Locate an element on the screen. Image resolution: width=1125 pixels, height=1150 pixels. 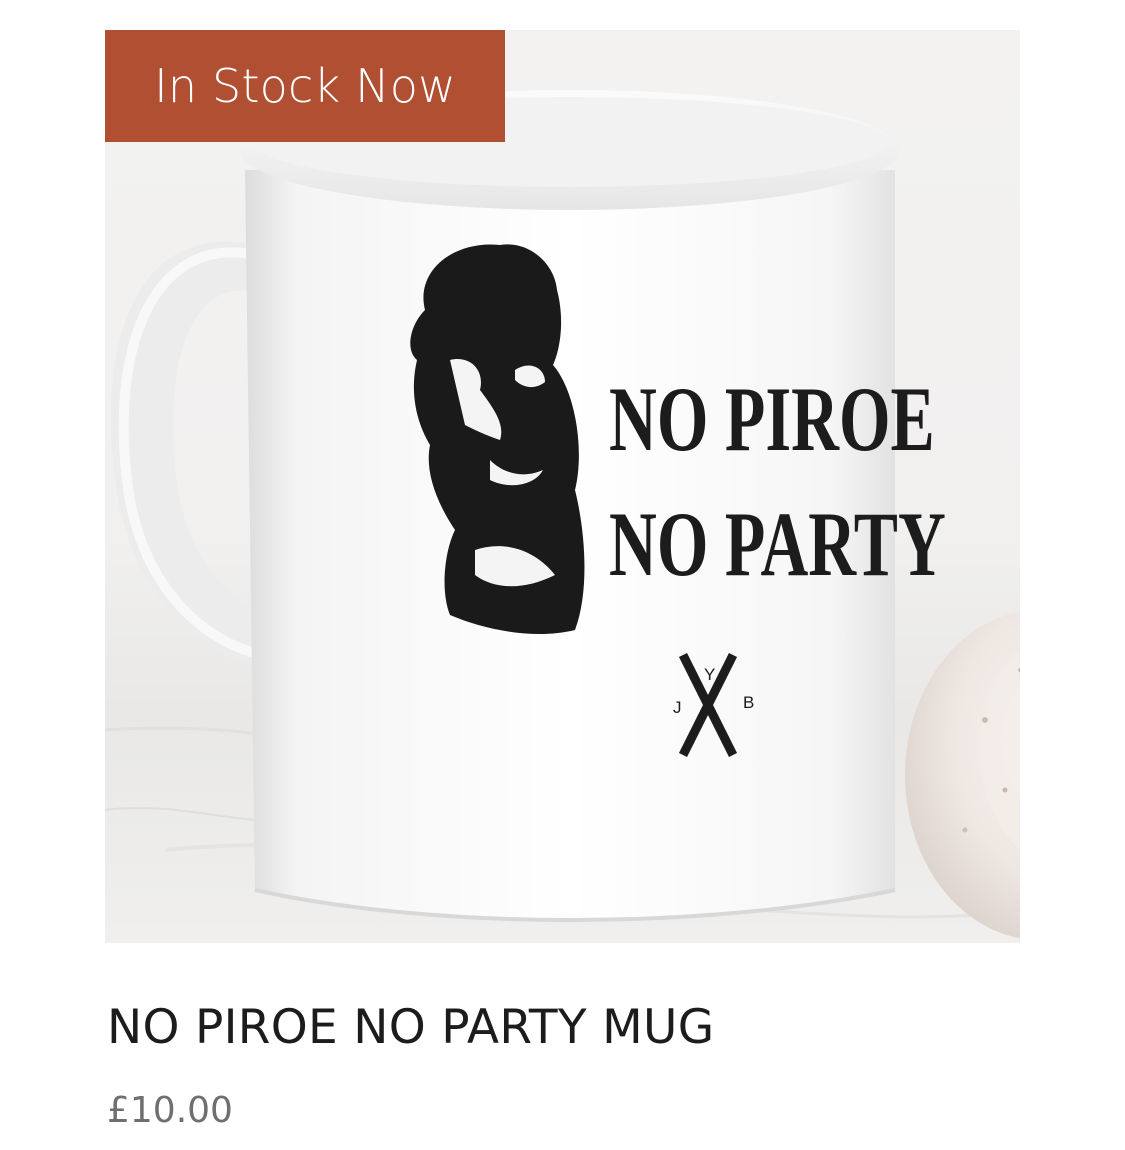
product-price: £10.00 is located at coordinates (170, 1110).